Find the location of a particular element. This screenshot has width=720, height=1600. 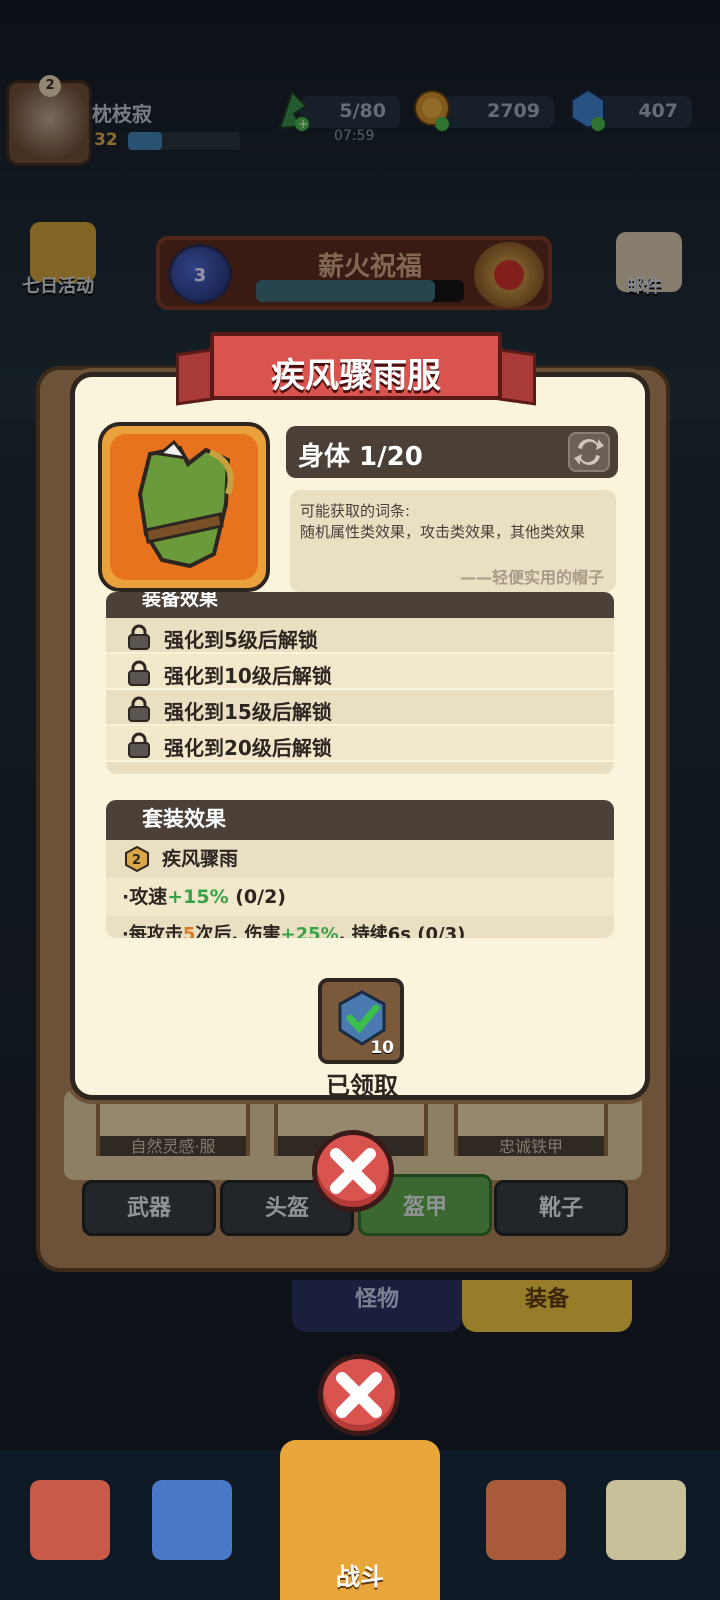

item-icon is located at coordinates (184, 507).